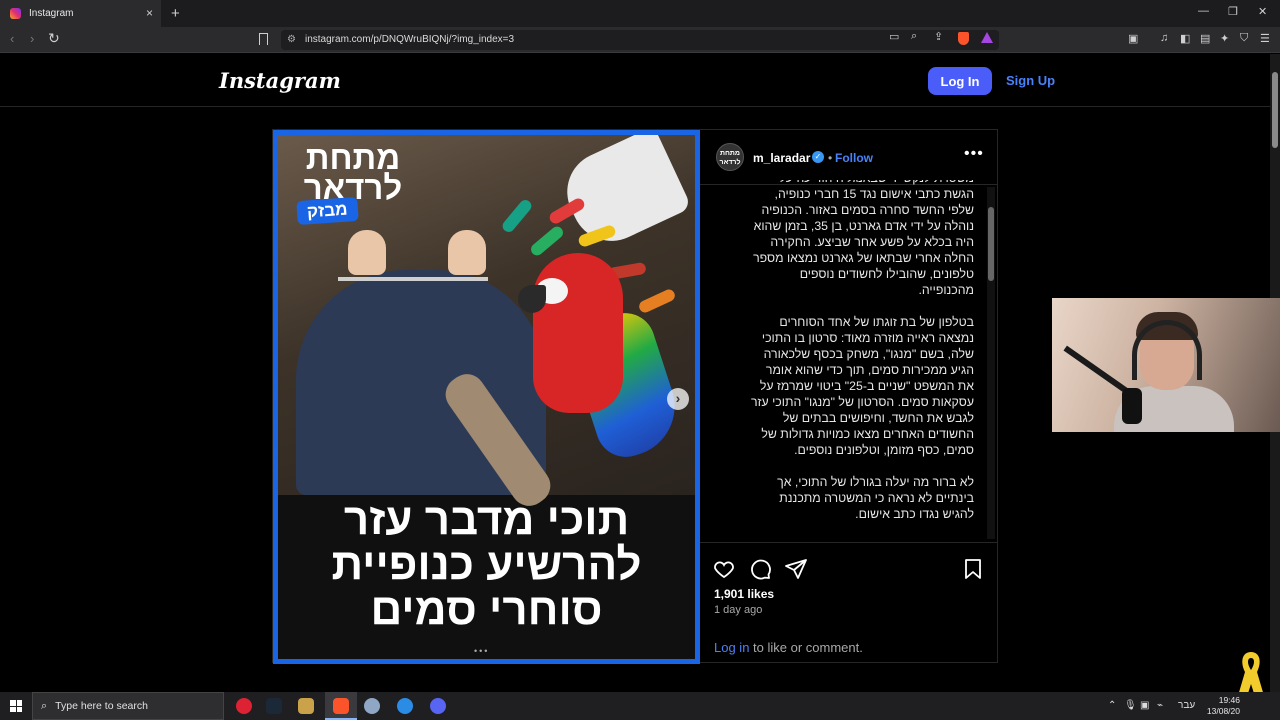 The width and height of the screenshot is (1280, 720). Describe the element at coordinates (1132, 406) in the screenshot. I see `microphone` at that location.